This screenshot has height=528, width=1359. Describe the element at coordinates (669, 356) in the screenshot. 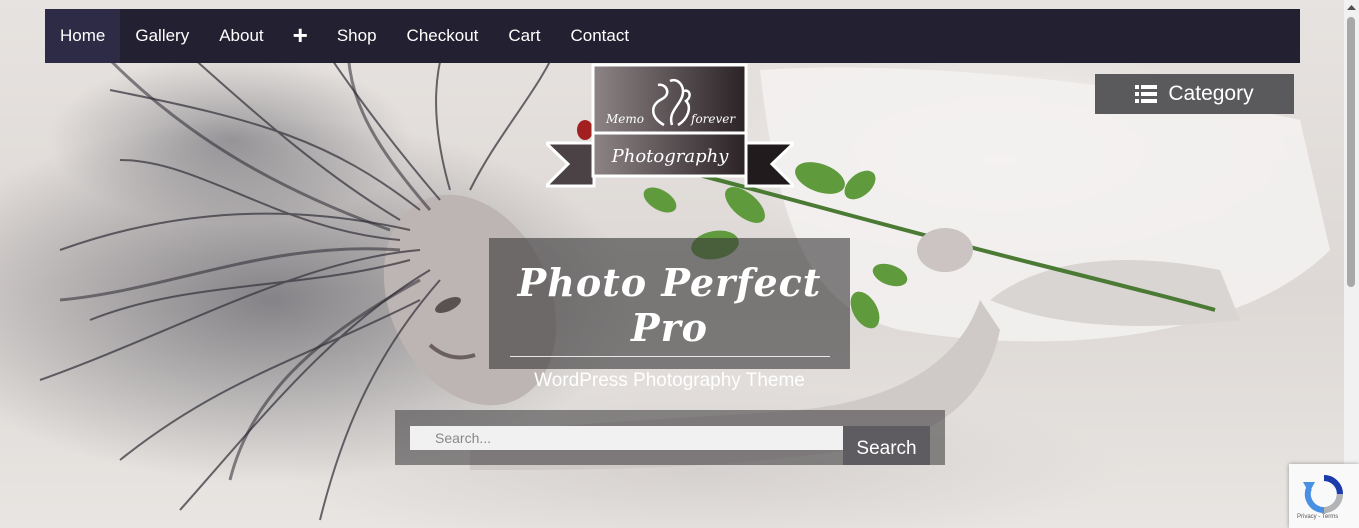

I see `title-divider` at that location.